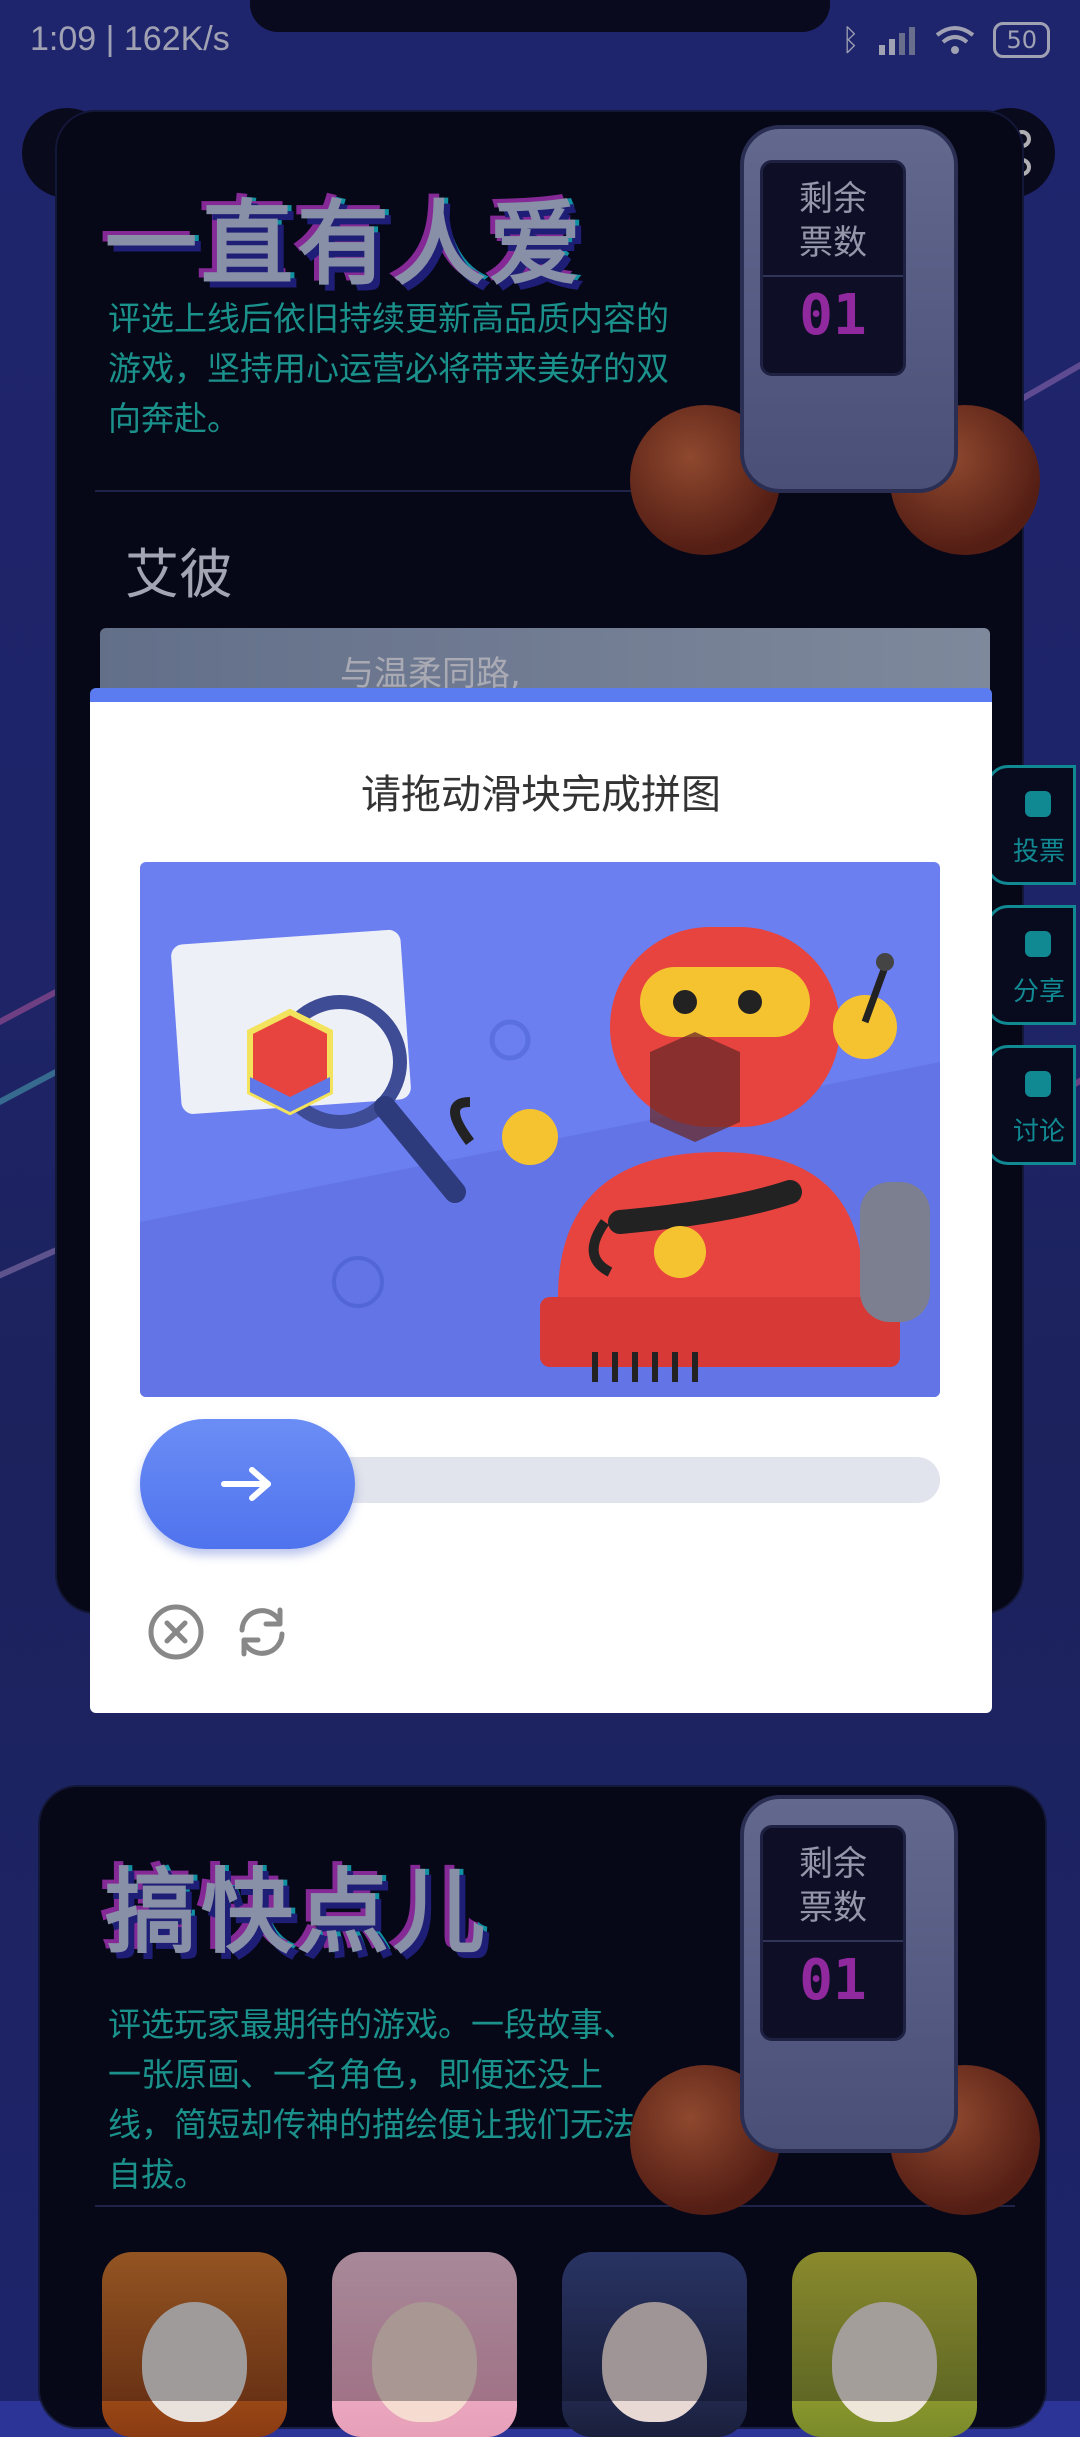  Describe the element at coordinates (290, 1062) in the screenshot. I see `puzzle-piece` at that location.